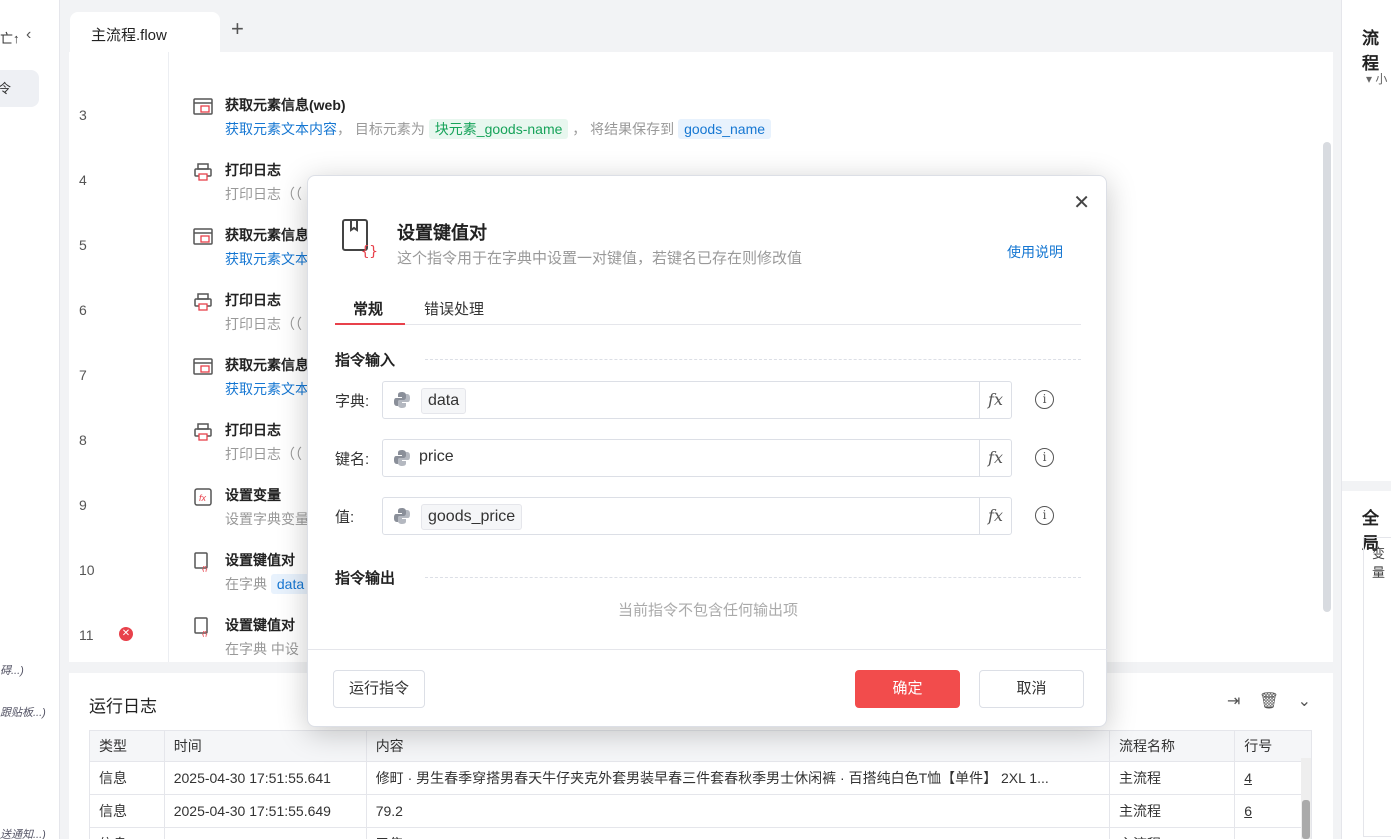 Image resolution: width=1391 pixels, height=839 pixels. Describe the element at coordinates (203, 628) in the screenshot. I see `key-value-icon: {}` at that location.